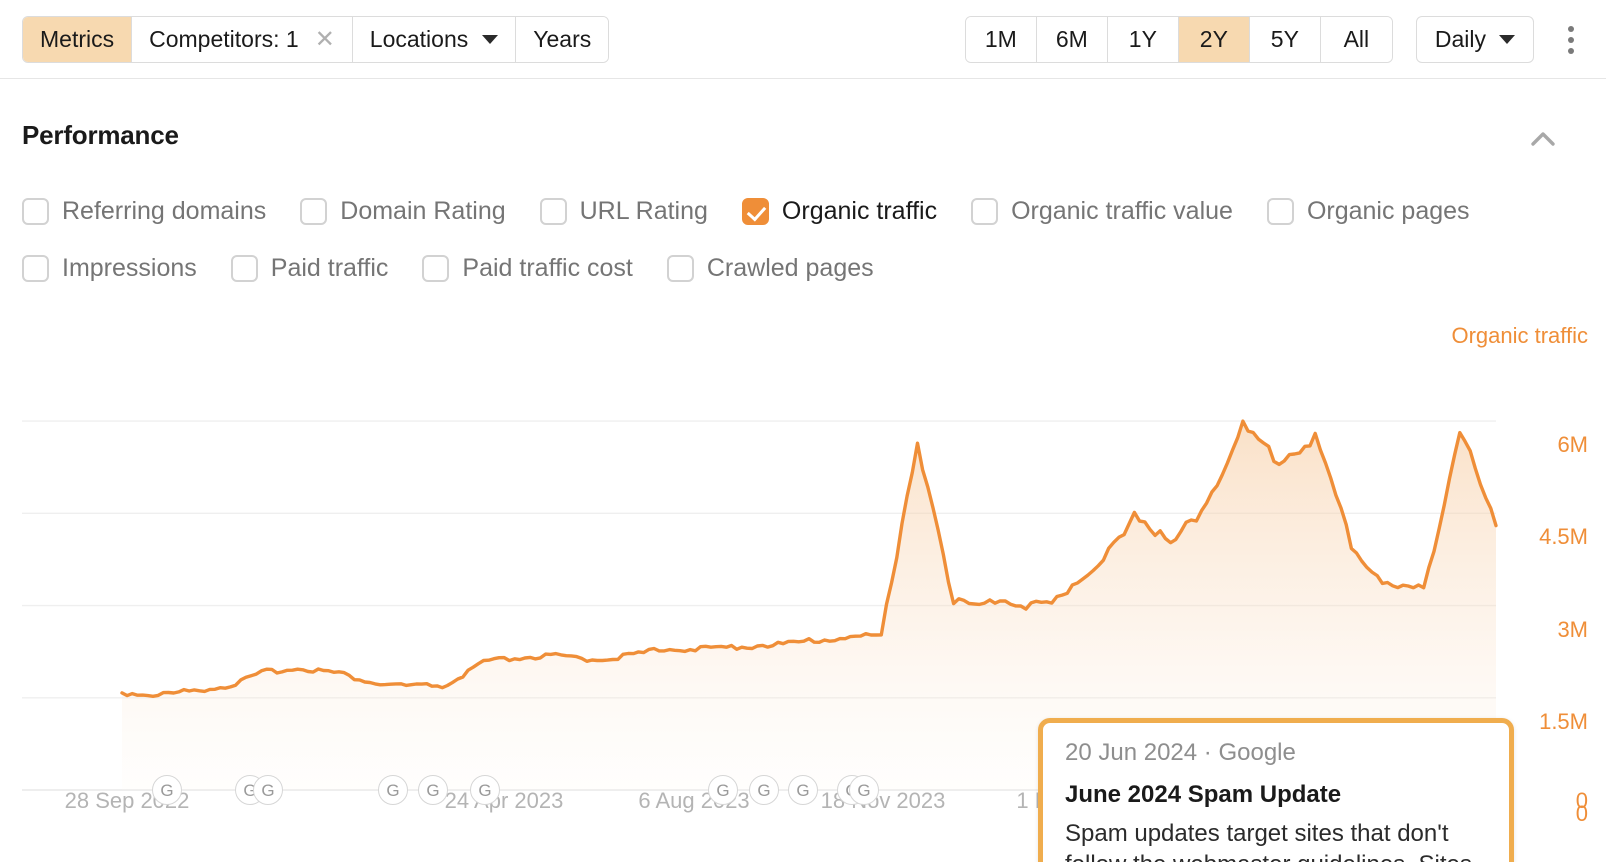 The image size is (1606, 862). I want to click on x-axis-tick-label: 24 Apr 2023, so click(504, 800).